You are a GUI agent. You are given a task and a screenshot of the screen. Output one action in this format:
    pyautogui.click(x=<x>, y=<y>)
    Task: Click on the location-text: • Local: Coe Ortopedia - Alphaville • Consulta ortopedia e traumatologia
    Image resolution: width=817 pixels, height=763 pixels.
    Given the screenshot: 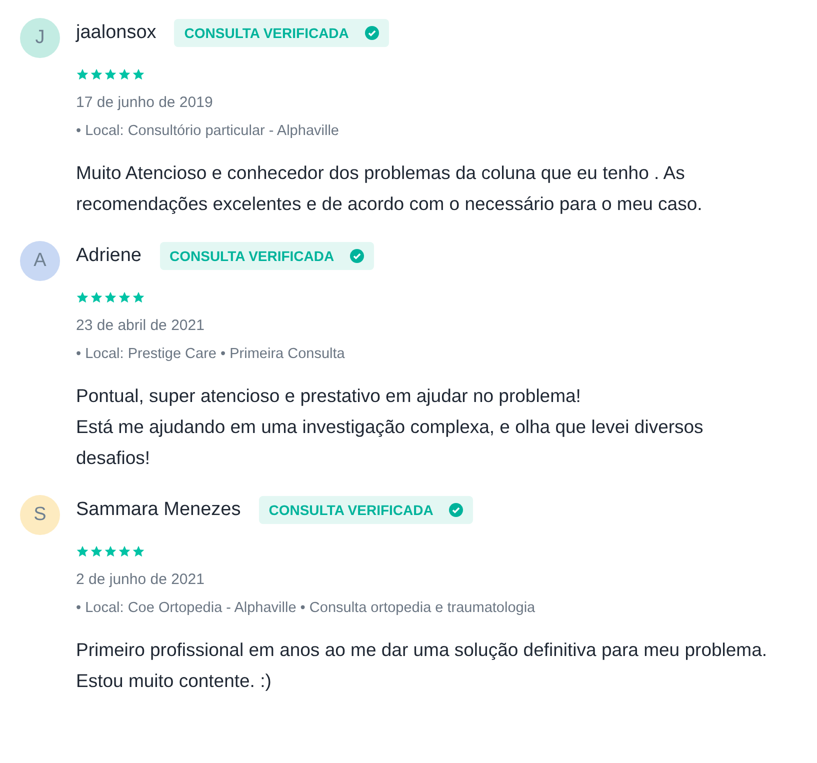 What is the action you would take?
    pyautogui.click(x=306, y=608)
    